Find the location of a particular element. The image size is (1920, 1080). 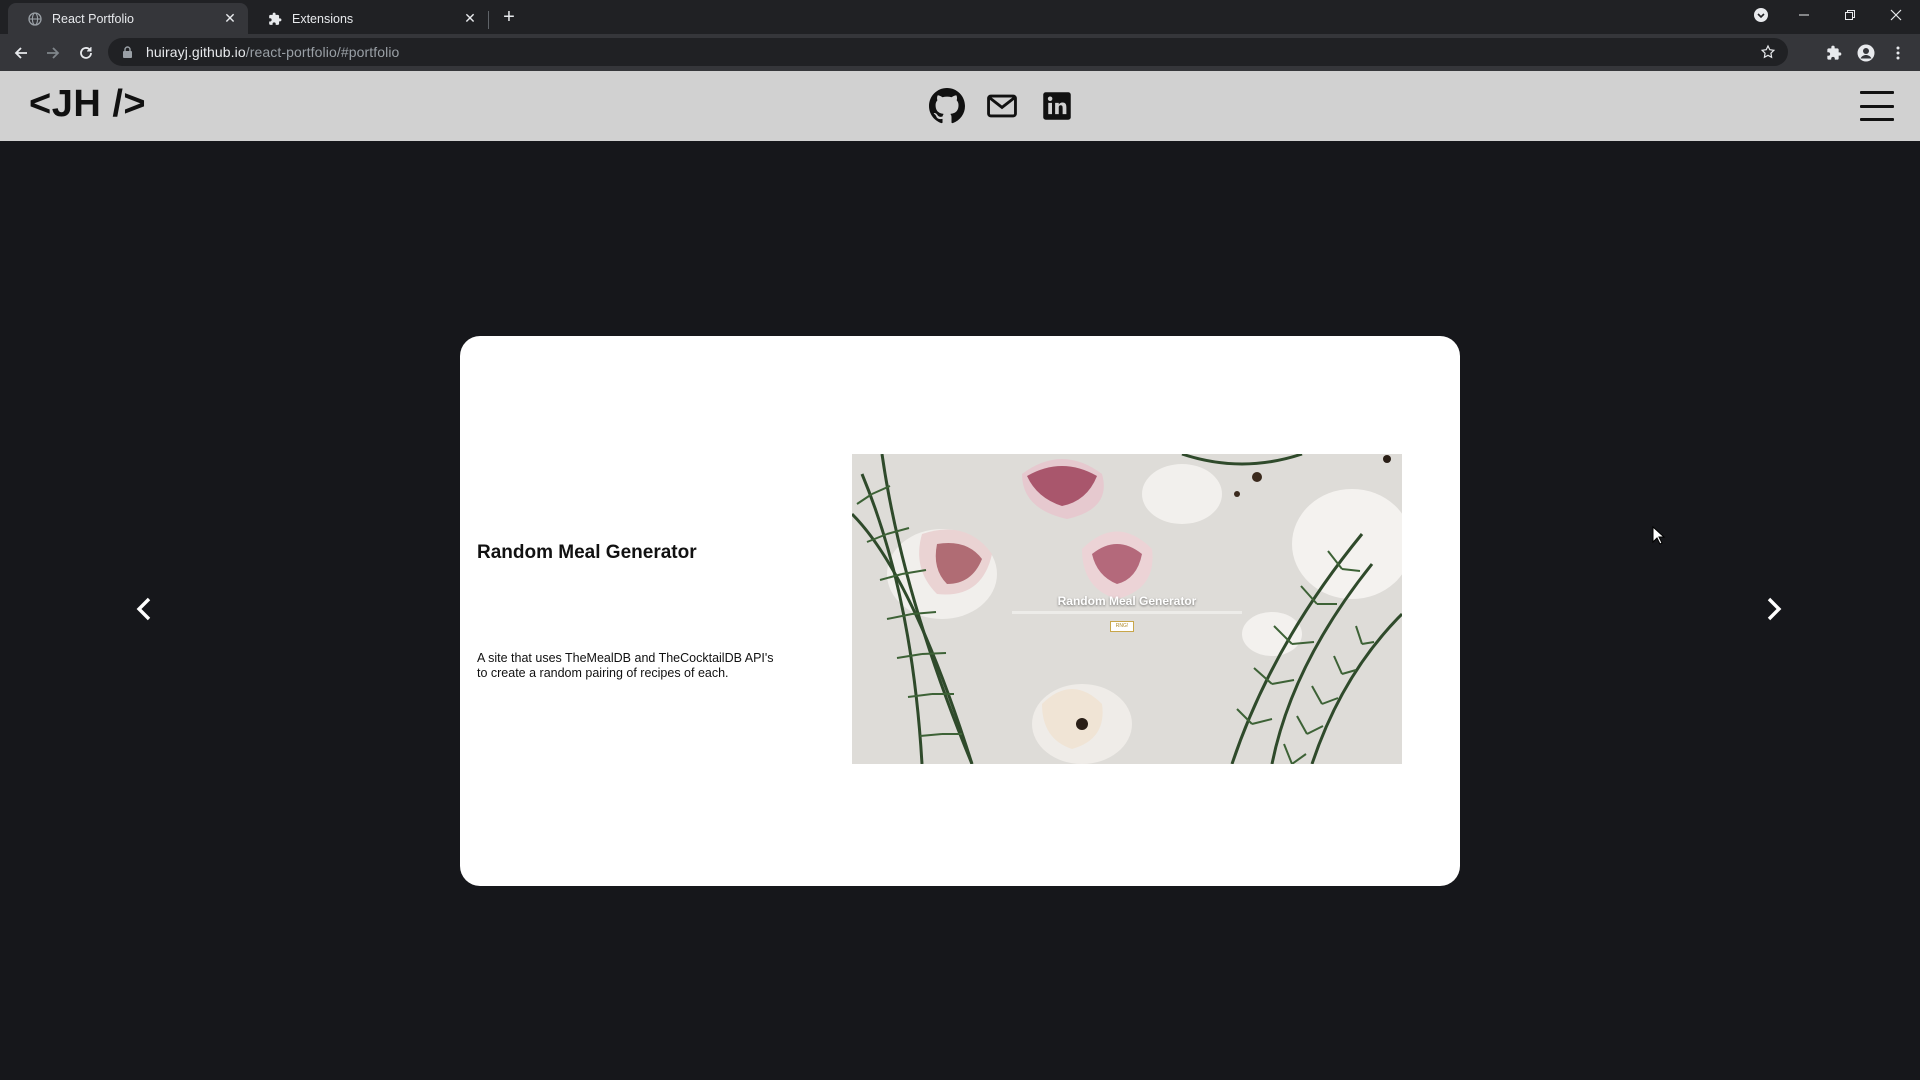

mail-icon is located at coordinates (1002, 106).